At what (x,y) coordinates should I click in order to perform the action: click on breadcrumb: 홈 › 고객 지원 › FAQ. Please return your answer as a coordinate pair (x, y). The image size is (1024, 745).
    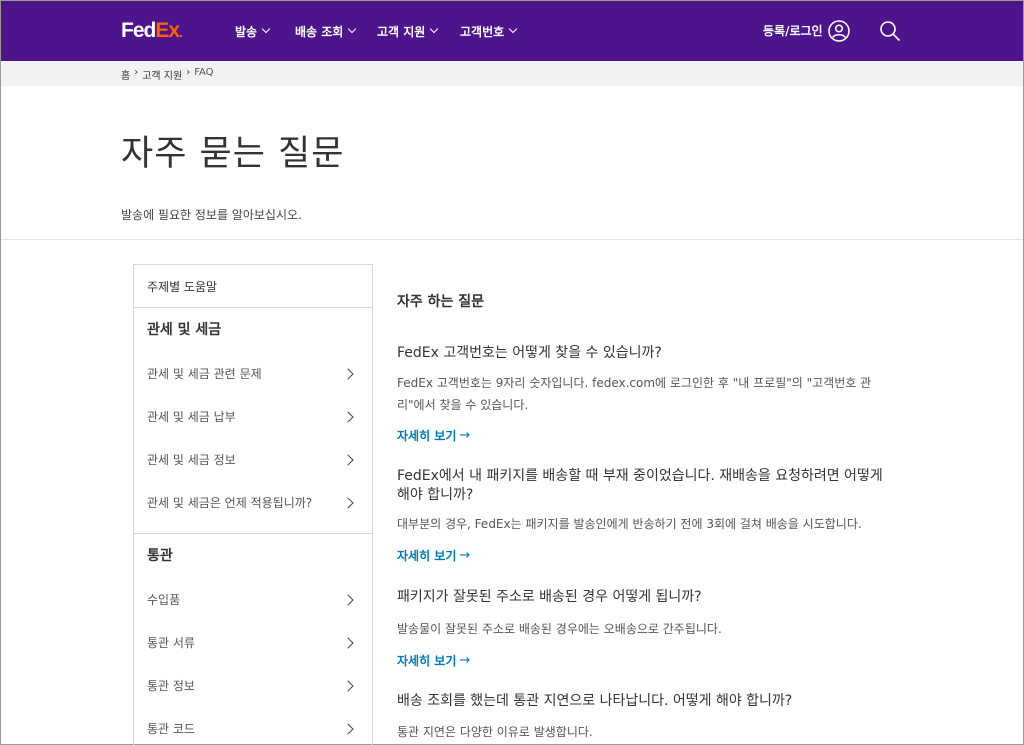
    Looking at the image, I should click on (167, 74).